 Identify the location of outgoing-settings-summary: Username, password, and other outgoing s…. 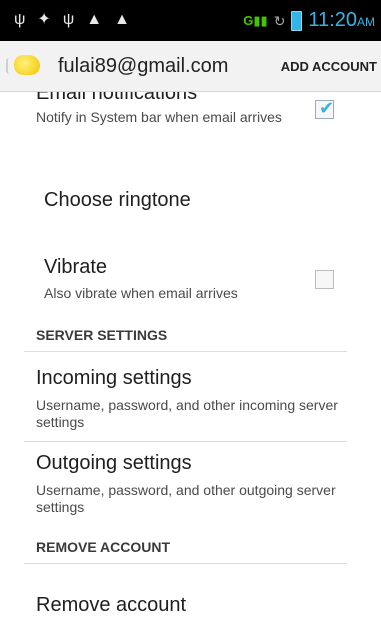
(186, 498).